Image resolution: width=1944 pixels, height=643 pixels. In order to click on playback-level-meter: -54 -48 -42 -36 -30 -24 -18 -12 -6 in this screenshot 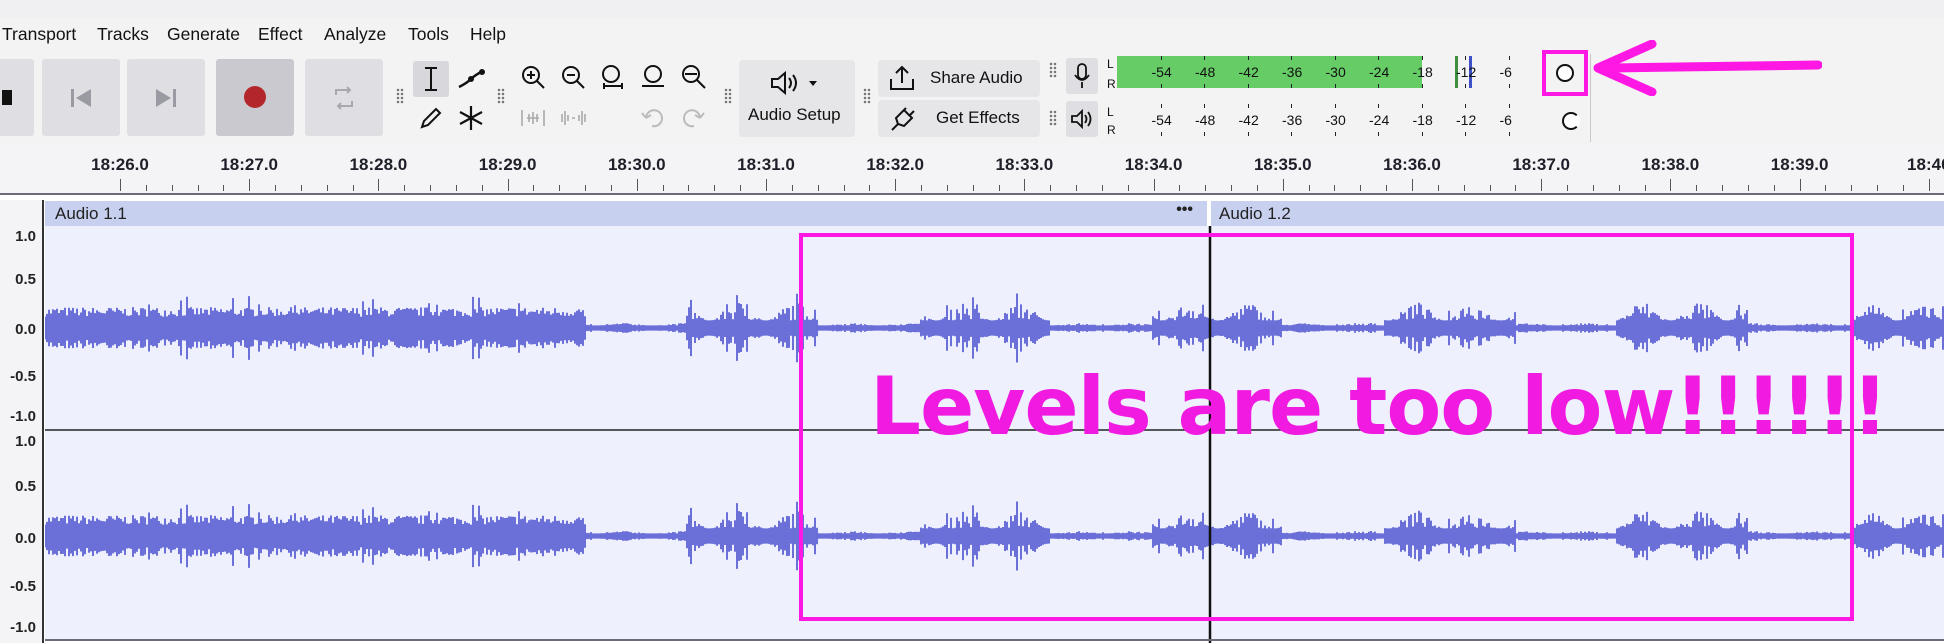, I will do `click(1334, 120)`.